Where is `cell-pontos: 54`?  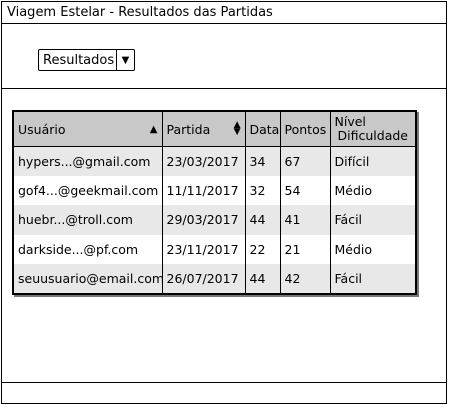
cell-pontos: 54 is located at coordinates (304, 191).